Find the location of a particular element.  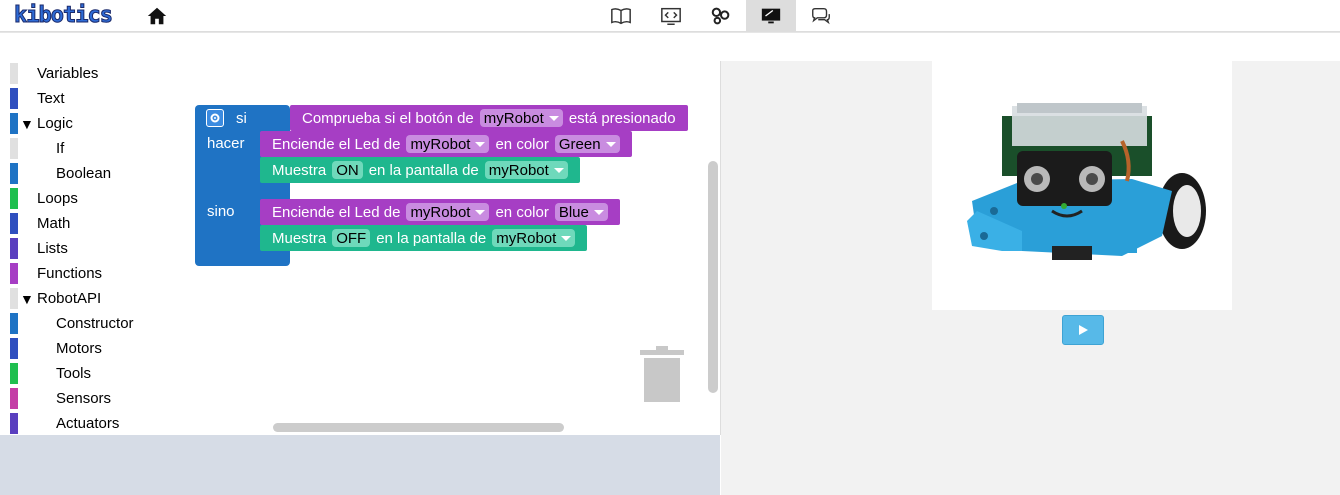

play-button is located at coordinates (1083, 330).